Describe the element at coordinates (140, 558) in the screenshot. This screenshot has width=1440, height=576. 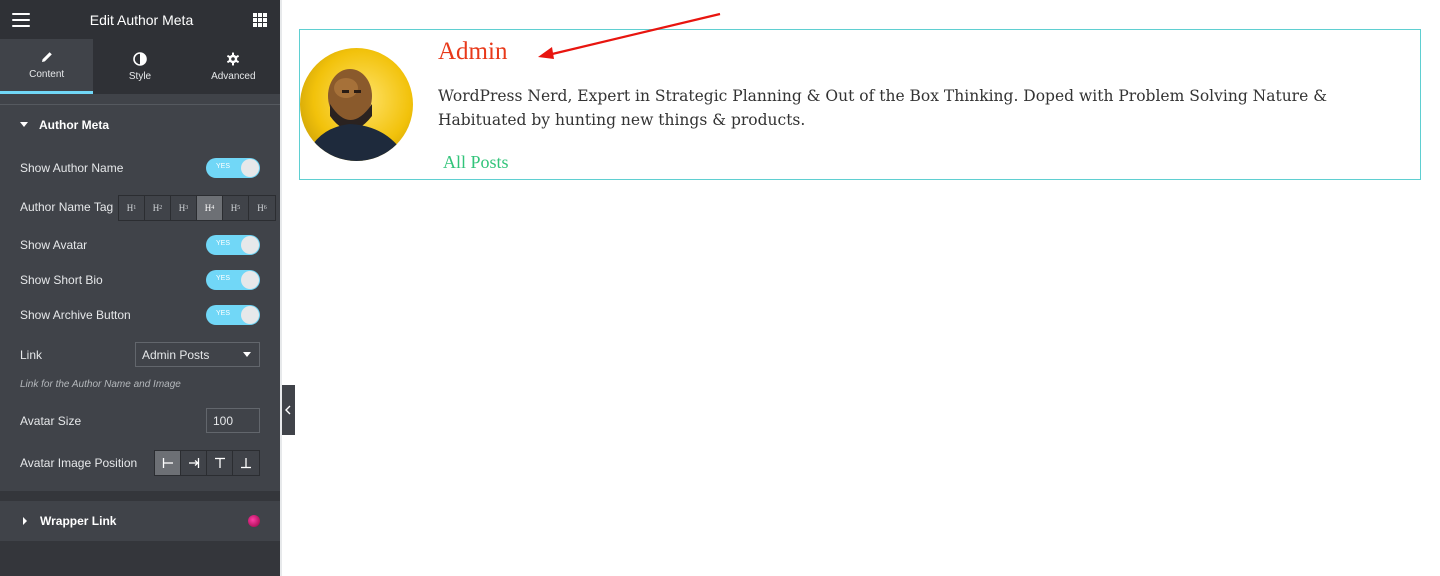
I see `panel-footer-space` at that location.